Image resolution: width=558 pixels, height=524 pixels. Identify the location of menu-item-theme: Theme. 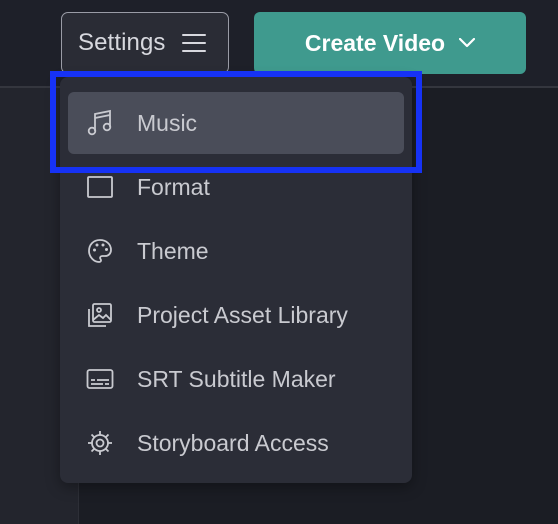
(236, 251).